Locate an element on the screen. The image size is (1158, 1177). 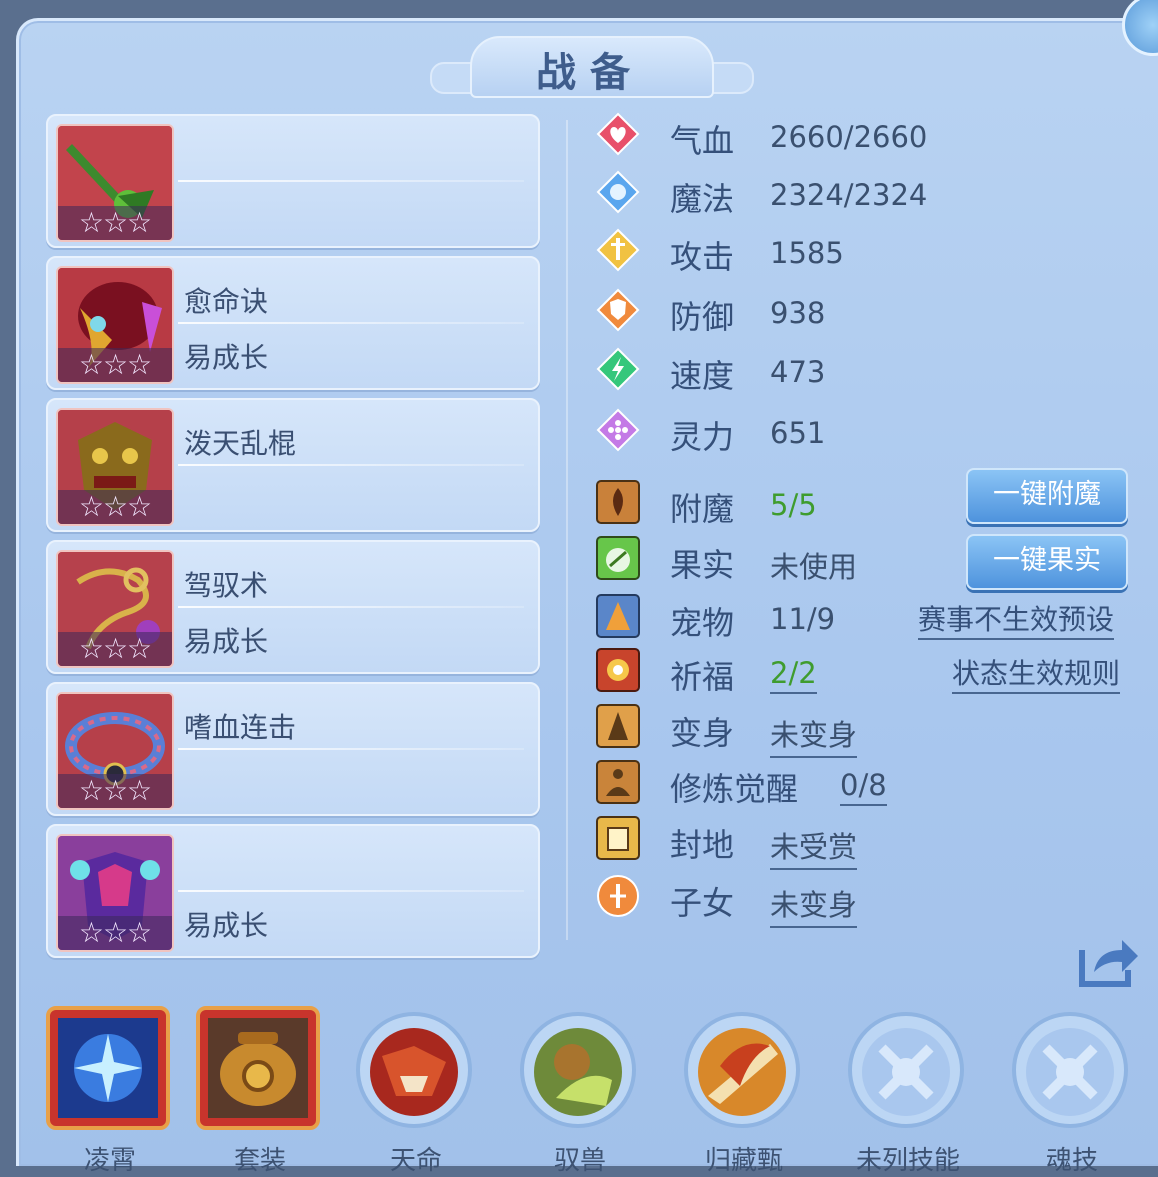
skill-card: ☆☆☆ is located at coordinates (293, 181).